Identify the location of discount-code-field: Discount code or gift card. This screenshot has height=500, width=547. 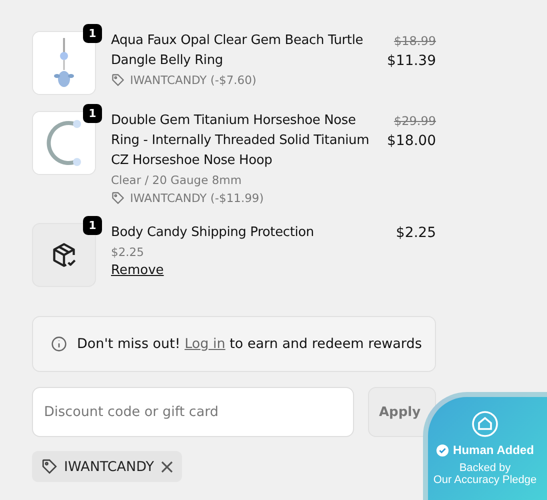
(193, 412).